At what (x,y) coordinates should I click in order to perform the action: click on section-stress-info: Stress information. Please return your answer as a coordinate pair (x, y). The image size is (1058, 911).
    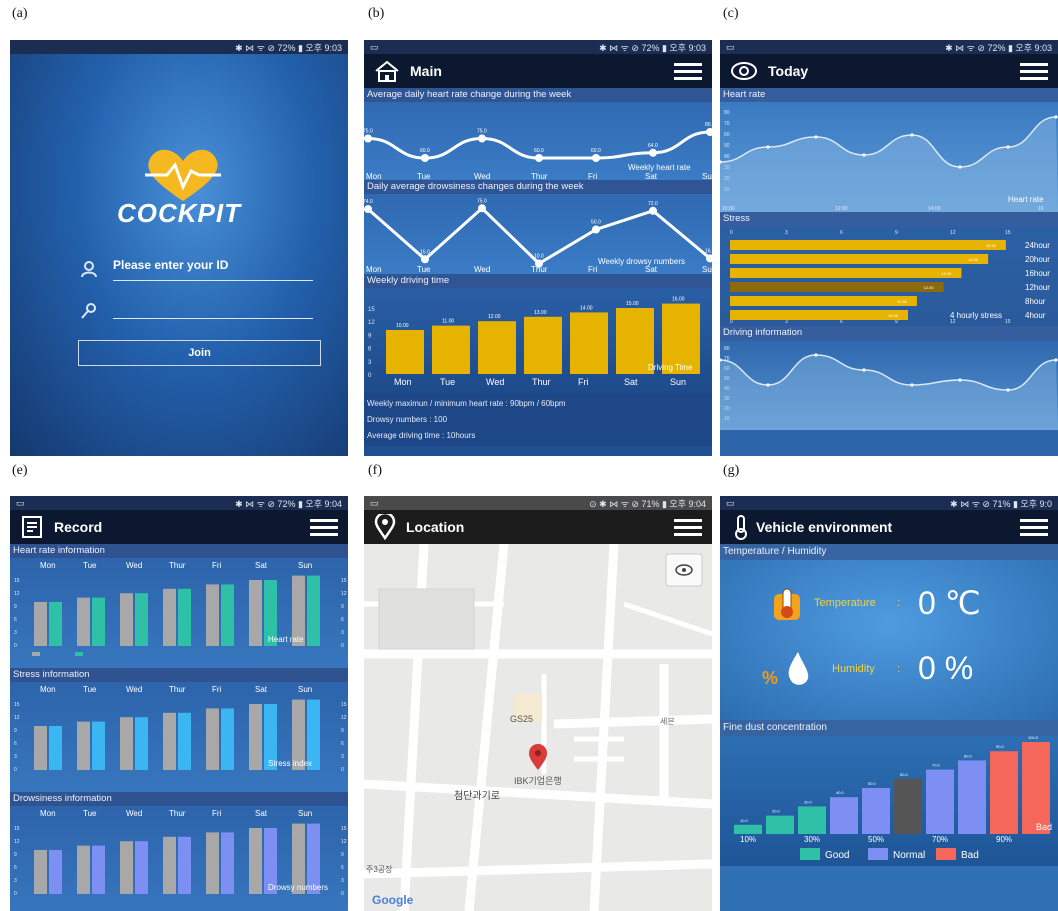
    Looking at the image, I should click on (179, 675).